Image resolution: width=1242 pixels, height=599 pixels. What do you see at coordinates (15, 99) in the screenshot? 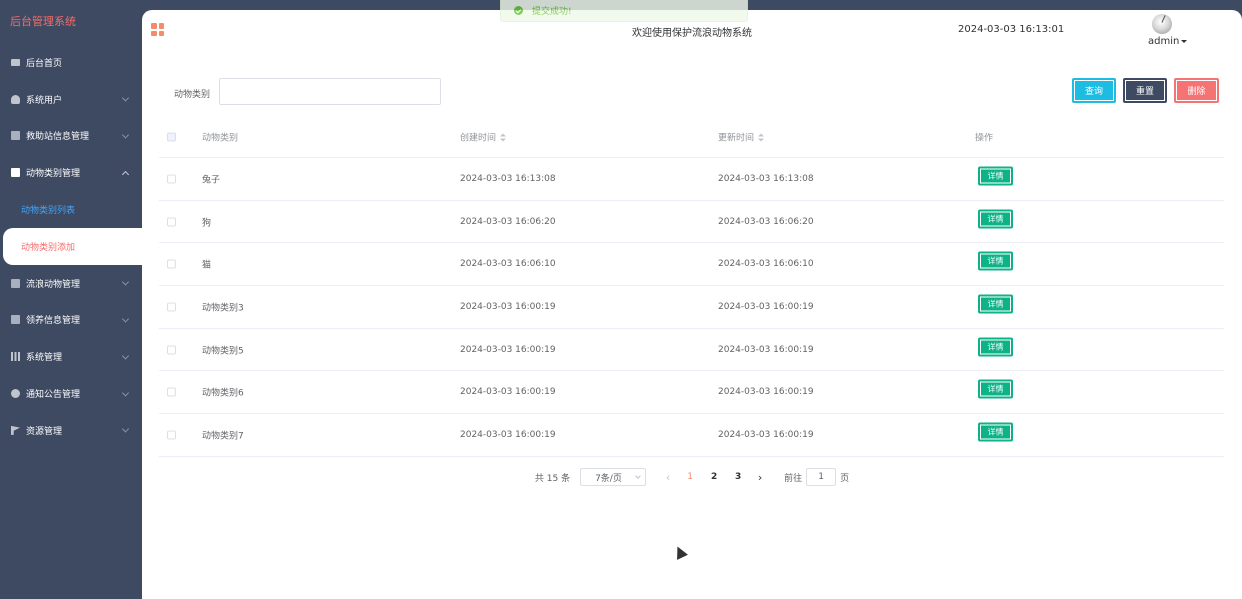
I see `user-icon` at bounding box center [15, 99].